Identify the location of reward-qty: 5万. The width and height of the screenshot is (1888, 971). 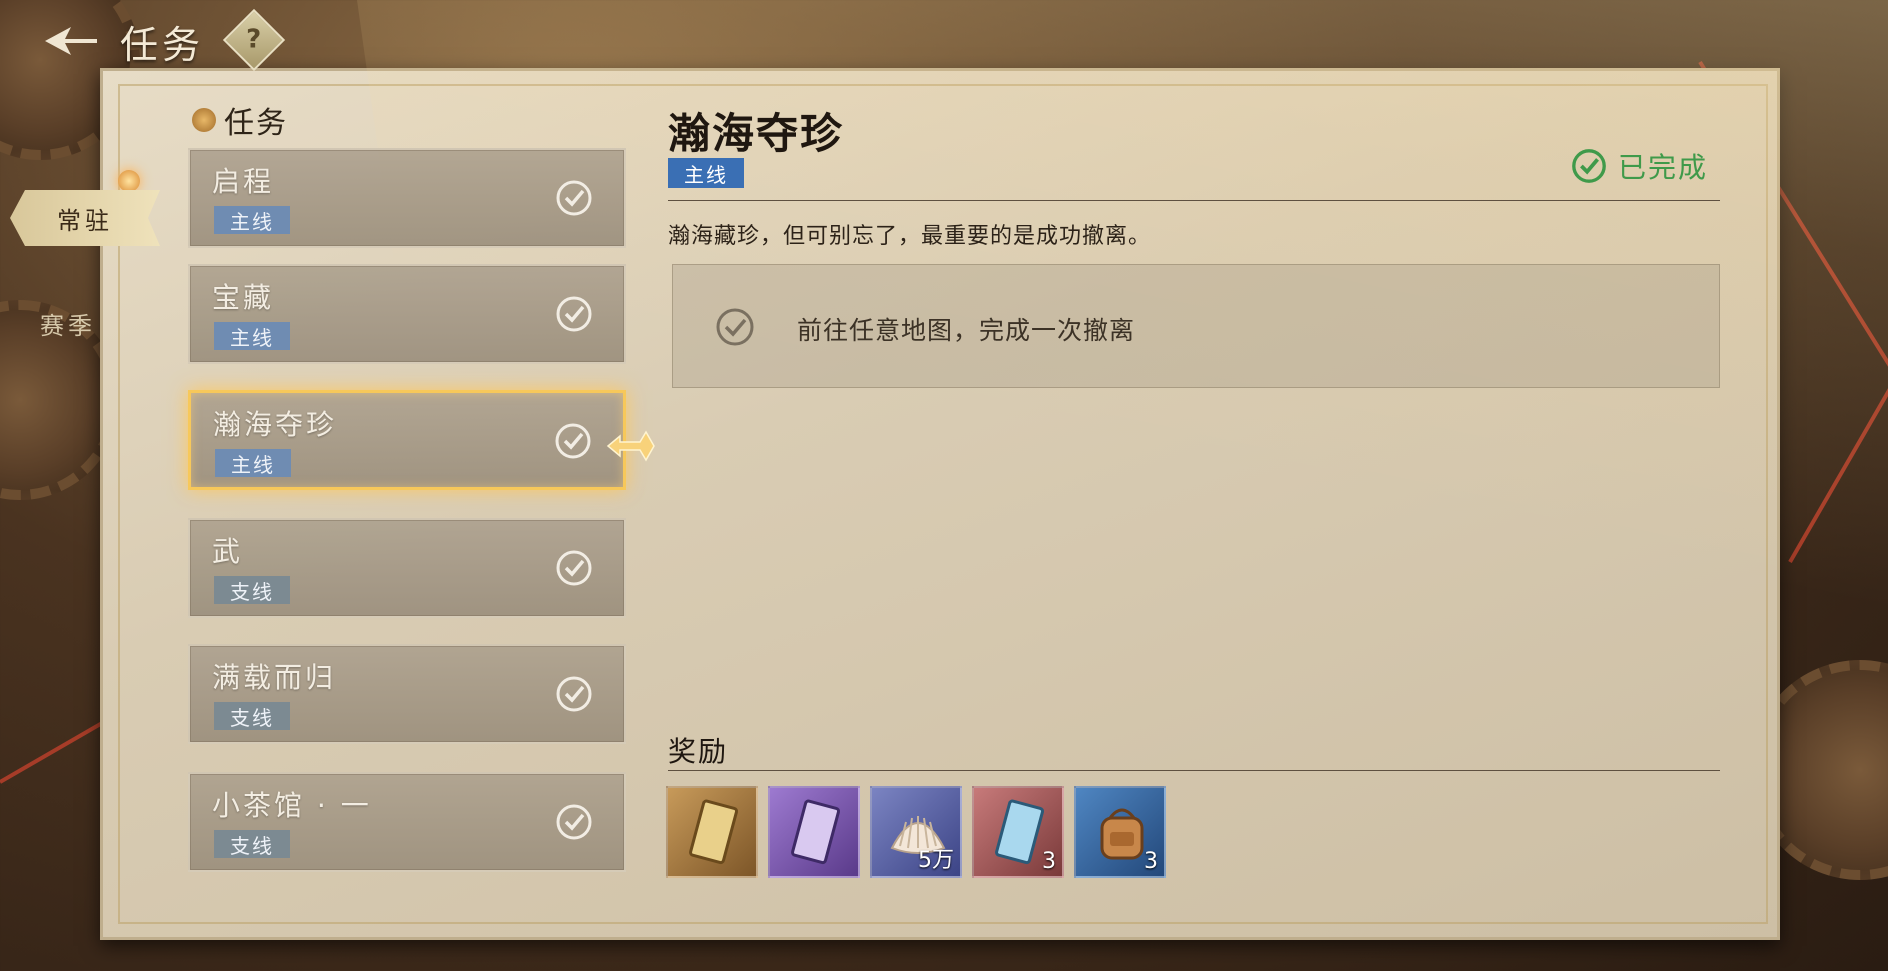
(936, 860).